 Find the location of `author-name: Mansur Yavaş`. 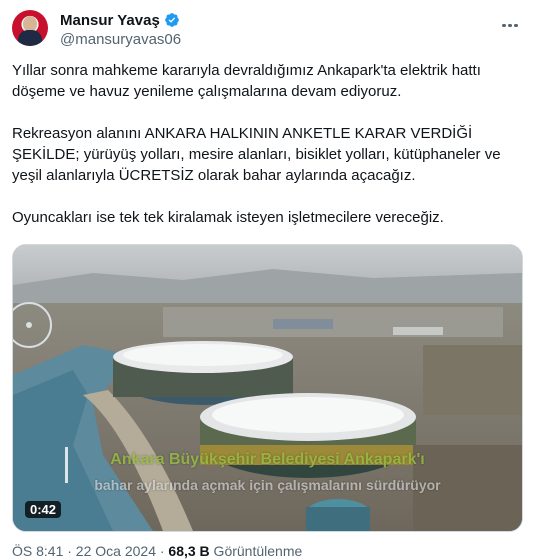

author-name: Mansur Yavaş is located at coordinates (110, 20).